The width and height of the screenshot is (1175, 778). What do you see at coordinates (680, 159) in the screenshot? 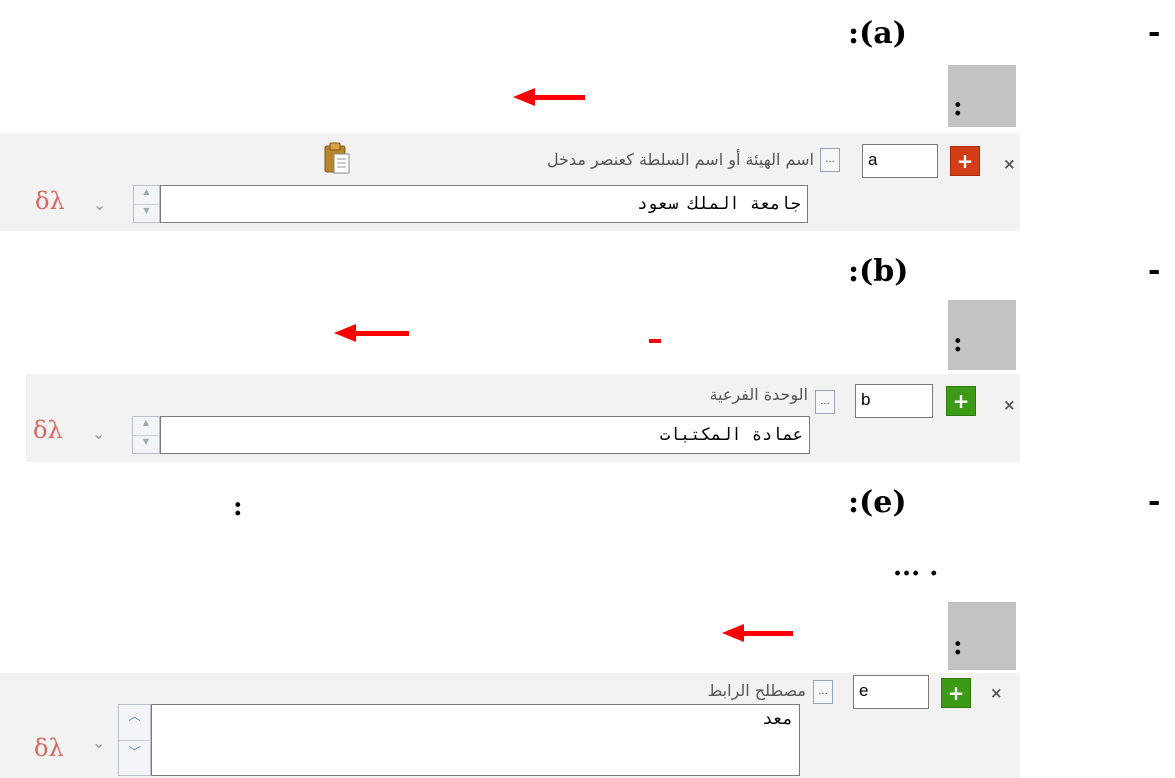
I see `field-label: اسم الهيئة أو اسم السلطة كعنصر مدخل` at bounding box center [680, 159].